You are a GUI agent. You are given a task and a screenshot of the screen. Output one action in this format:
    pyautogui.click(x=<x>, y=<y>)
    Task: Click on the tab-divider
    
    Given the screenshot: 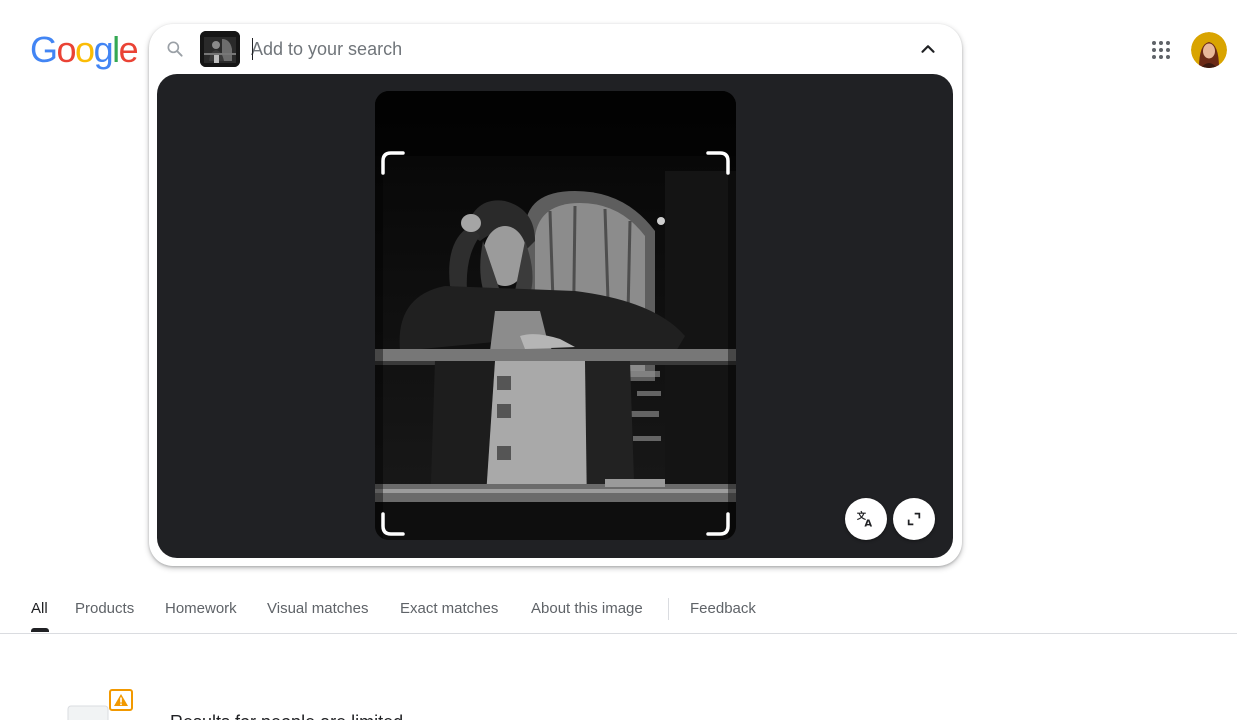 What is the action you would take?
    pyautogui.click(x=668, y=609)
    